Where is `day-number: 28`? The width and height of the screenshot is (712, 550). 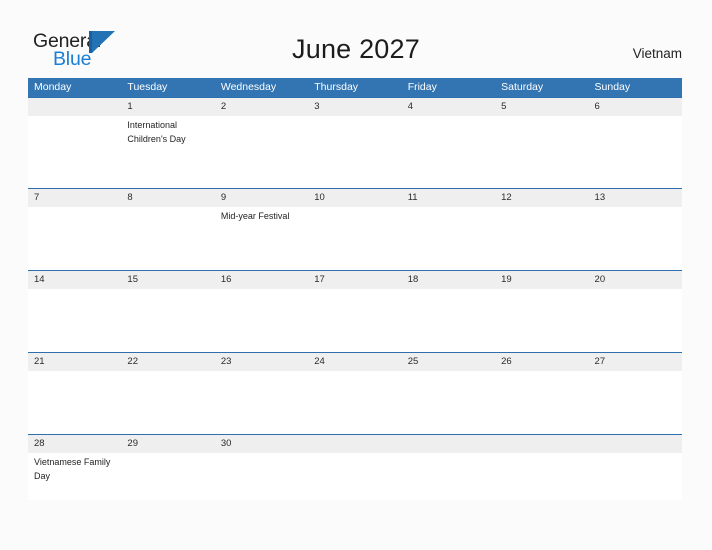 day-number: 28 is located at coordinates (74, 444).